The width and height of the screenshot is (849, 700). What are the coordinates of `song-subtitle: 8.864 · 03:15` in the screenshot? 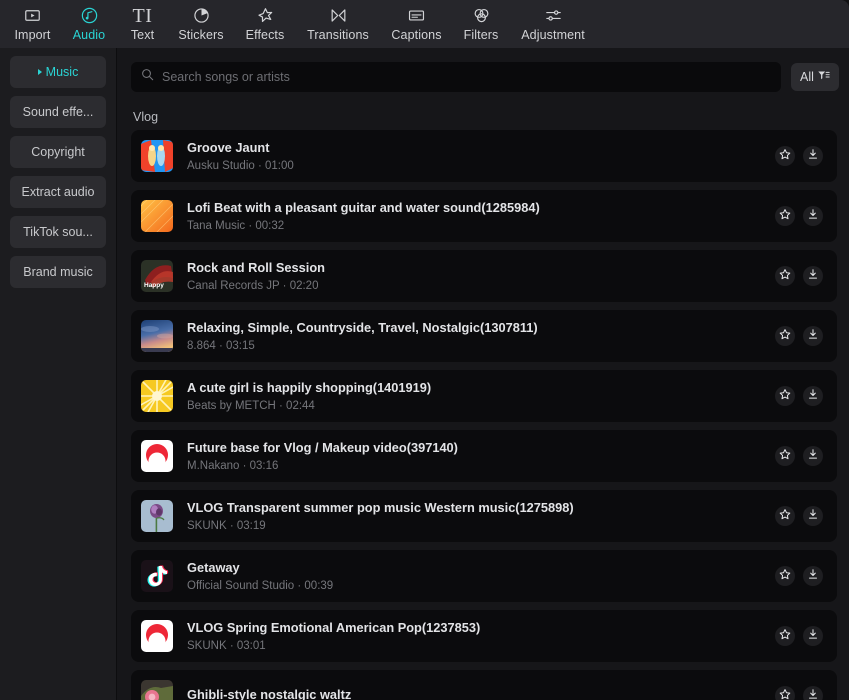 It's located at (221, 345).